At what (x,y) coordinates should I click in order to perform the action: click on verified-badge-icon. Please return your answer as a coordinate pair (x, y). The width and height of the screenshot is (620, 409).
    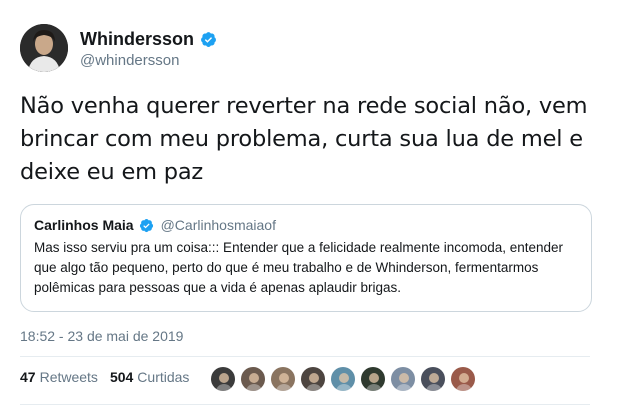
    Looking at the image, I should click on (208, 39).